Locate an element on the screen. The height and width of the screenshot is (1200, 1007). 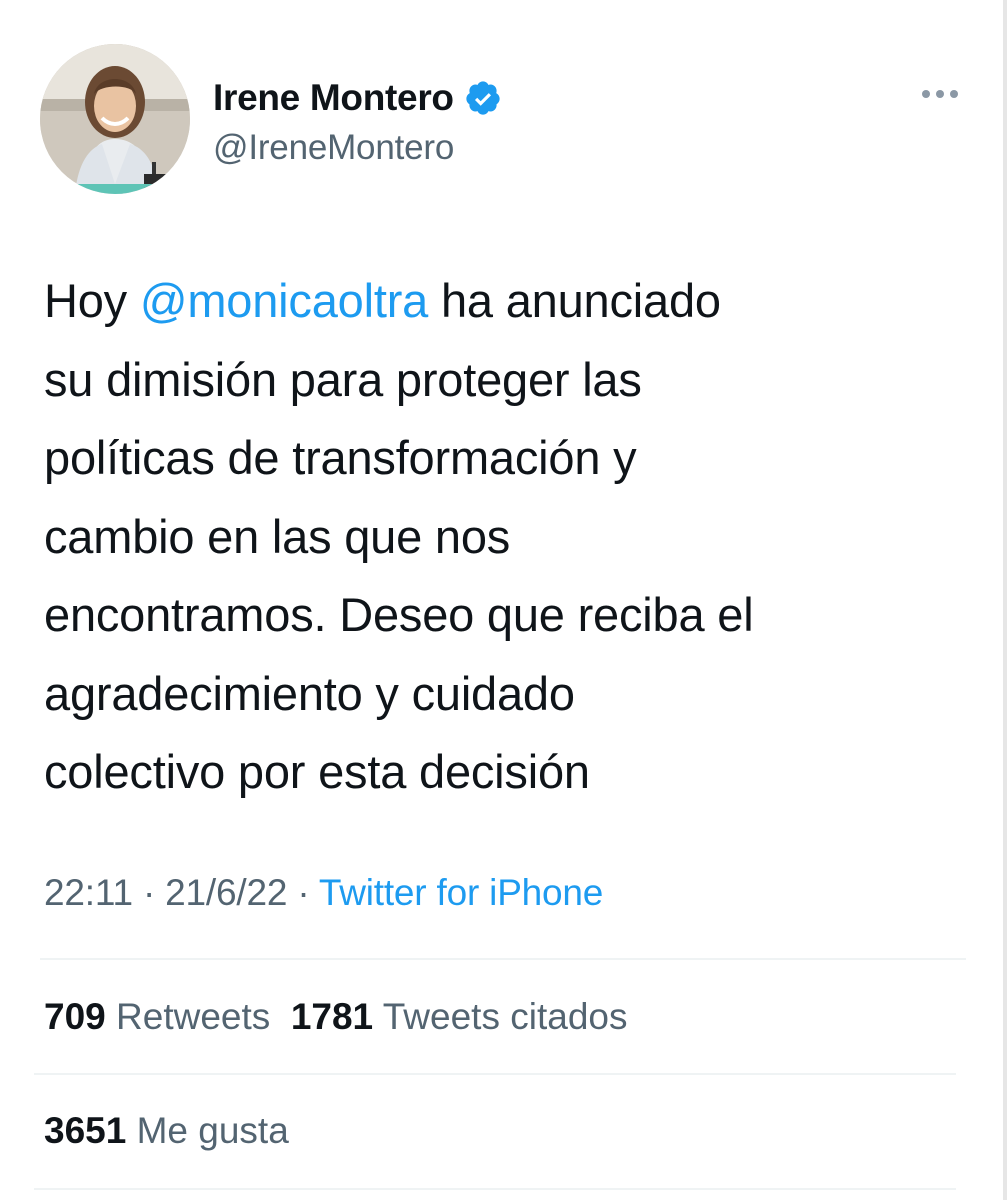
tweet-date: 21/6/22 is located at coordinates (226, 892).